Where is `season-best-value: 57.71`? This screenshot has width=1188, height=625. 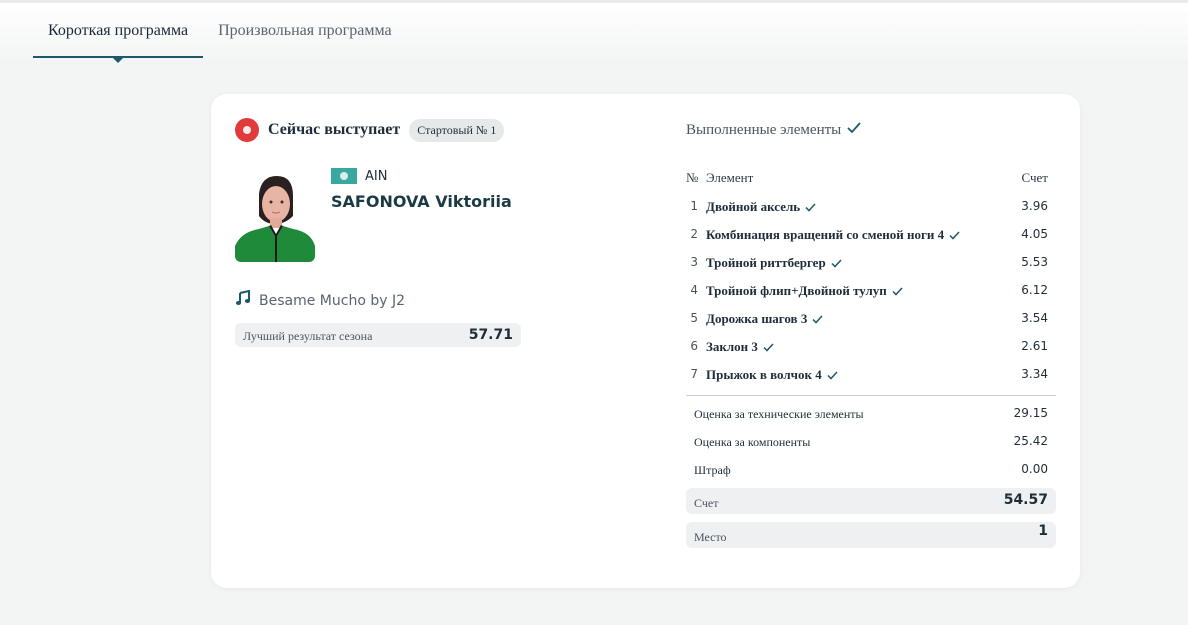 season-best-value: 57.71 is located at coordinates (490, 335).